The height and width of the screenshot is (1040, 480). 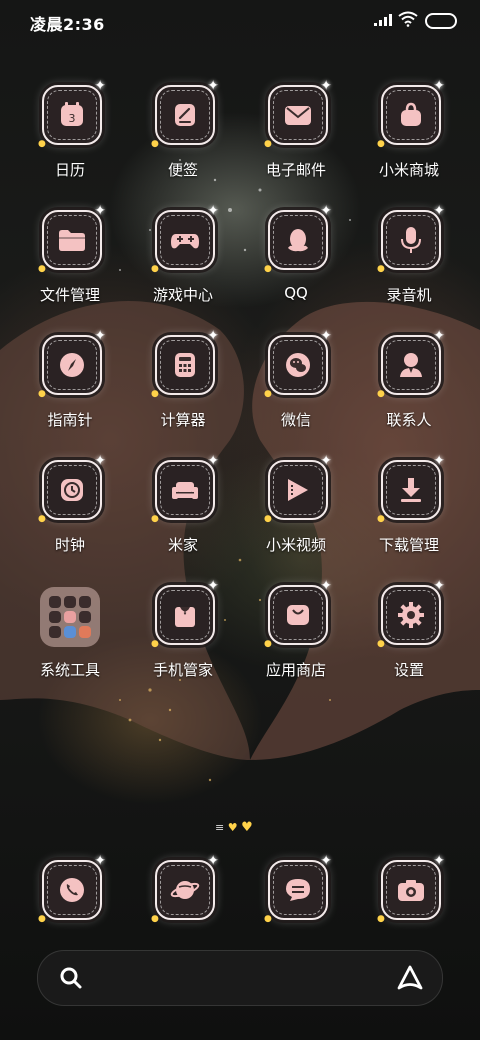 What do you see at coordinates (298, 365) in the screenshot?
I see `chat-bubbles-icon` at bounding box center [298, 365].